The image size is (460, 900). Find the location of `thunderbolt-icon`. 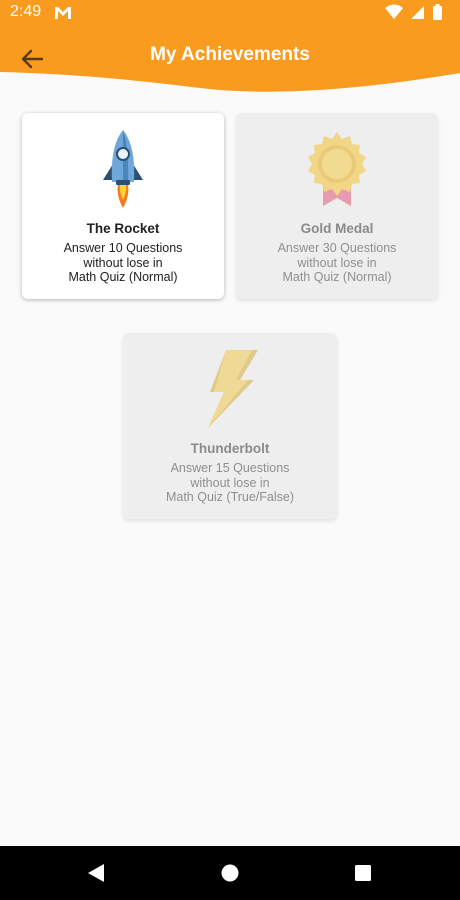

thunderbolt-icon is located at coordinates (233, 389).